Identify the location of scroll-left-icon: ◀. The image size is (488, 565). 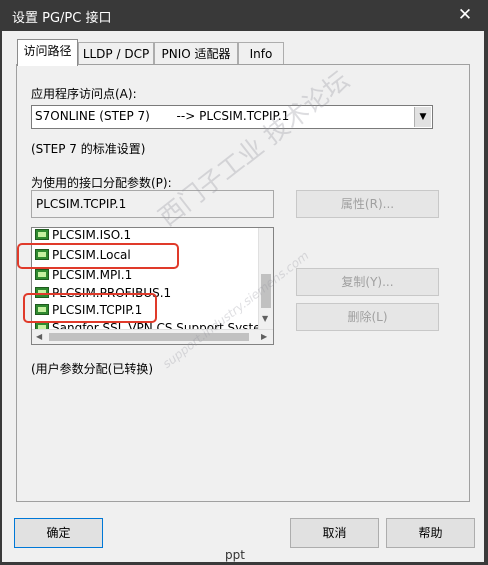
(39, 336).